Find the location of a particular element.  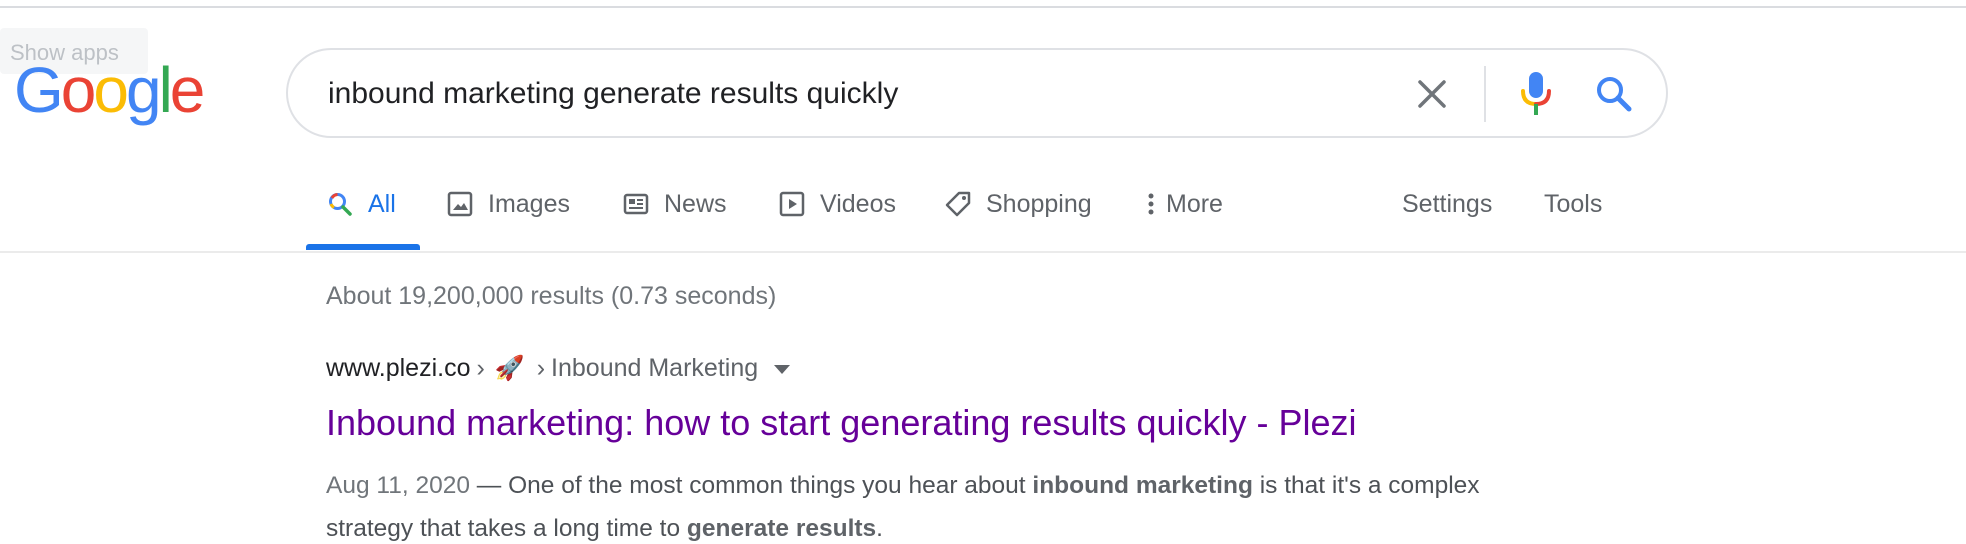

close-icon is located at coordinates (1432, 94).